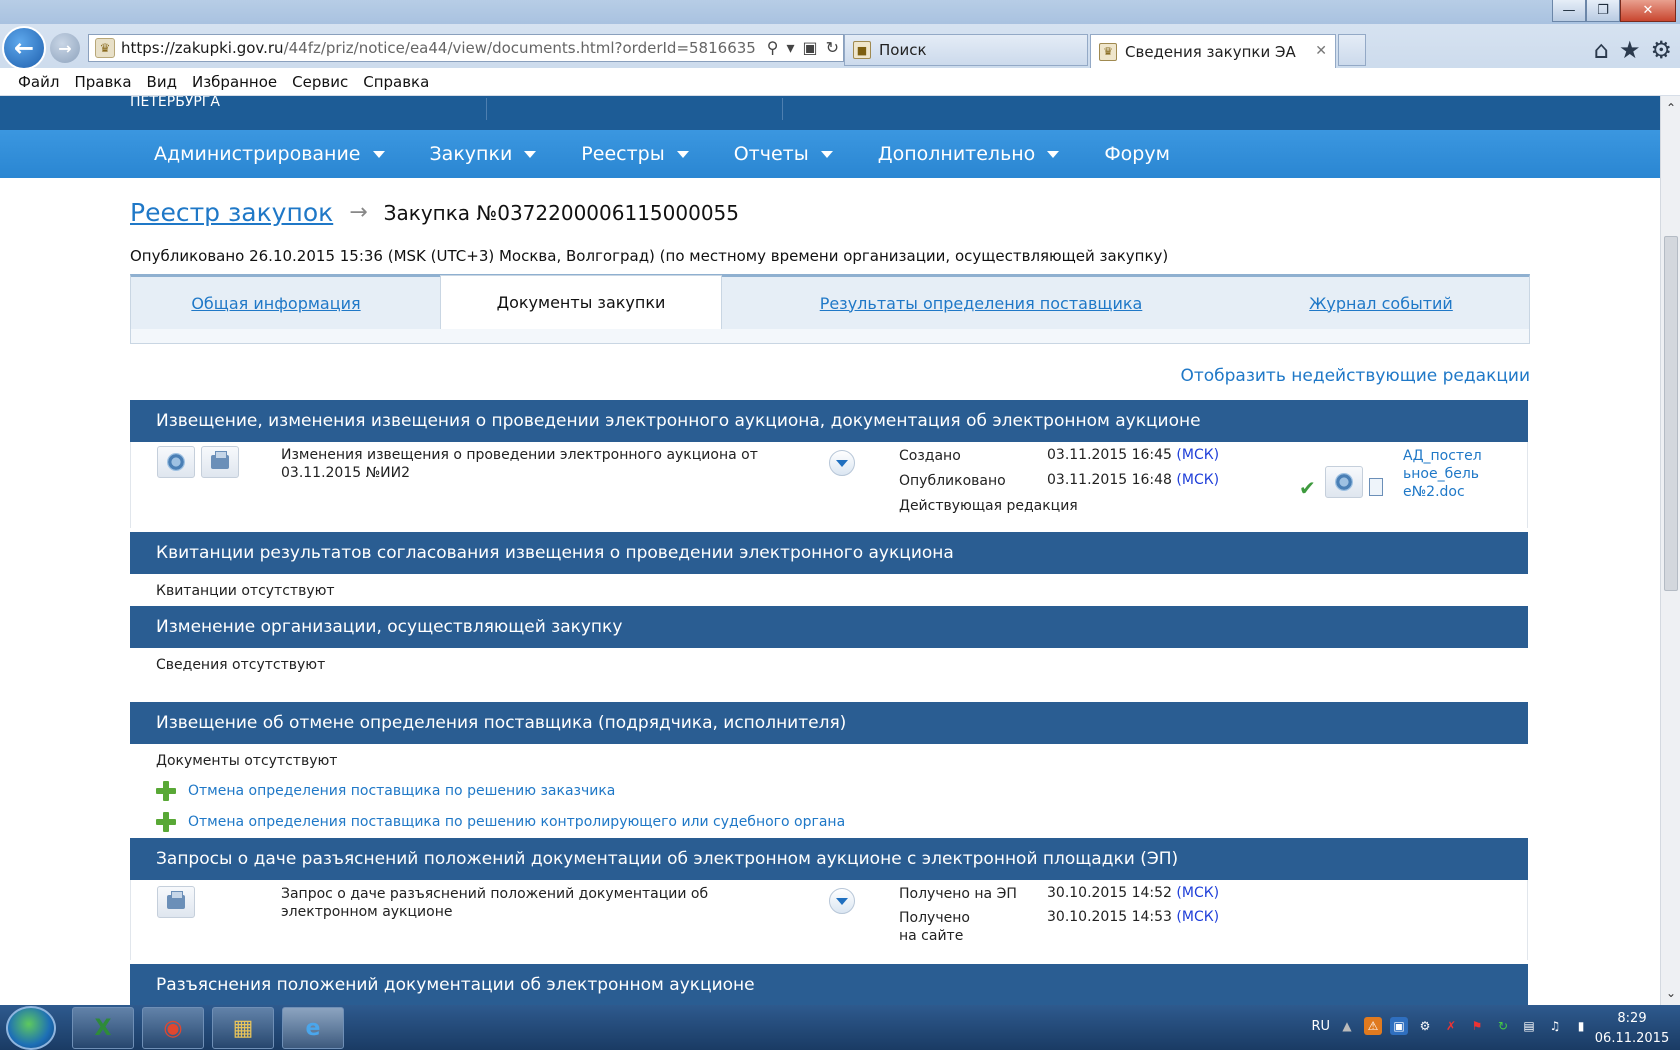 This screenshot has width=1680, height=1050. What do you see at coordinates (1451, 1026) in the screenshot?
I see `antivirus-icon: ✗` at bounding box center [1451, 1026].